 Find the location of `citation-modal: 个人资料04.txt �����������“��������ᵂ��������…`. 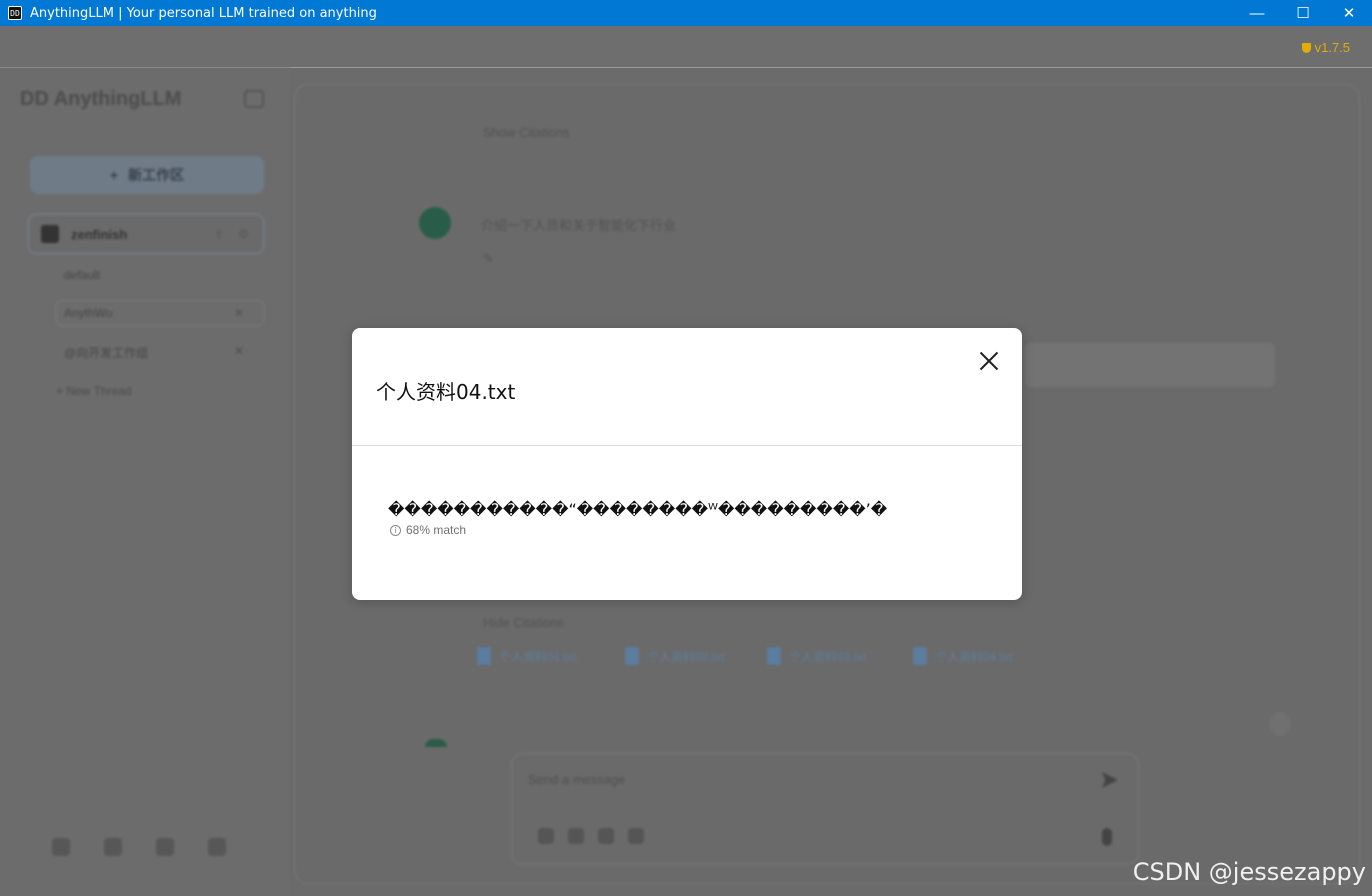

citation-modal: 个人资料04.txt �����������“��������ᵂ��������… is located at coordinates (687, 464).